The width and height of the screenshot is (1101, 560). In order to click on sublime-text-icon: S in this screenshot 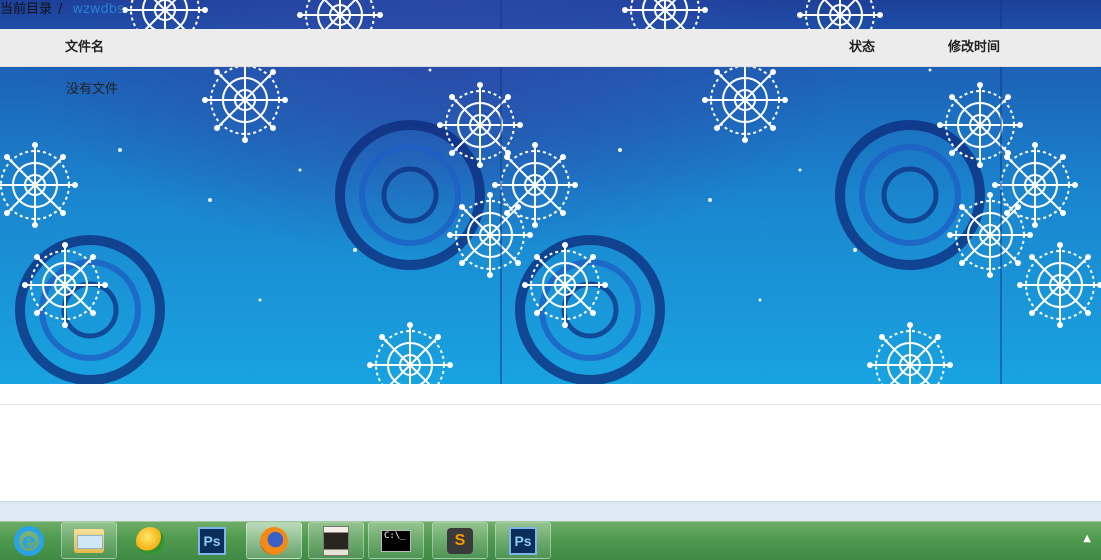, I will do `click(460, 540)`.